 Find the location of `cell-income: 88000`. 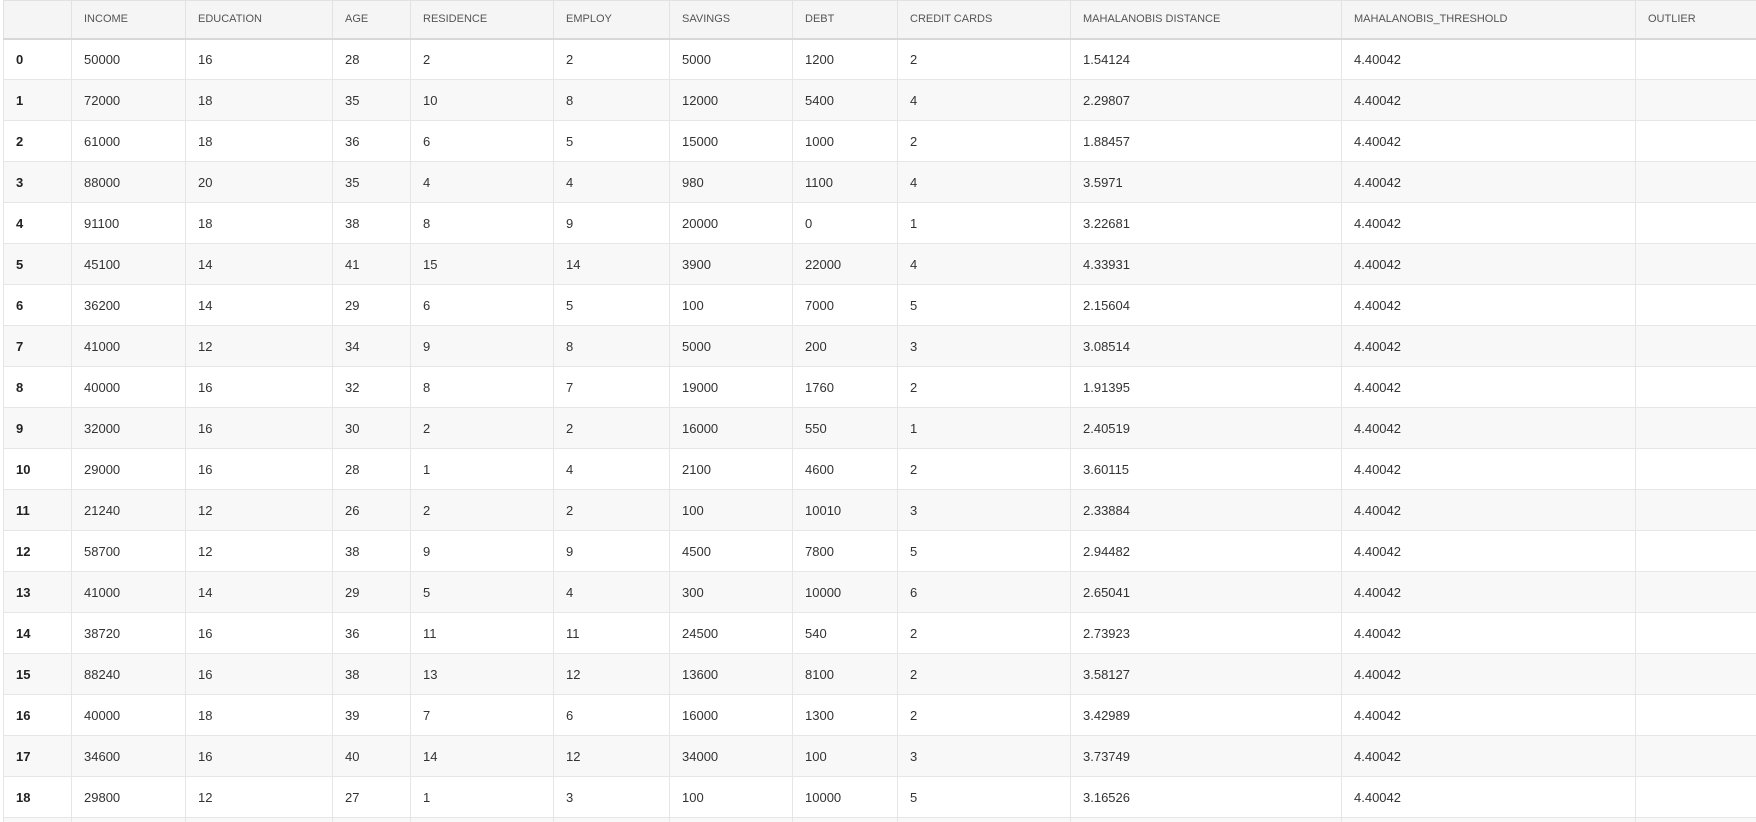

cell-income: 88000 is located at coordinates (128, 182).